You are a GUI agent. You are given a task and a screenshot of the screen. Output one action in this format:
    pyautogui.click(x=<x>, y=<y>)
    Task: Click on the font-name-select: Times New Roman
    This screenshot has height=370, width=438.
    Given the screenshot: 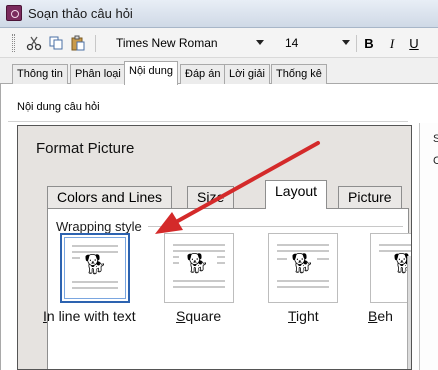 What is the action you would take?
    pyautogui.click(x=167, y=43)
    